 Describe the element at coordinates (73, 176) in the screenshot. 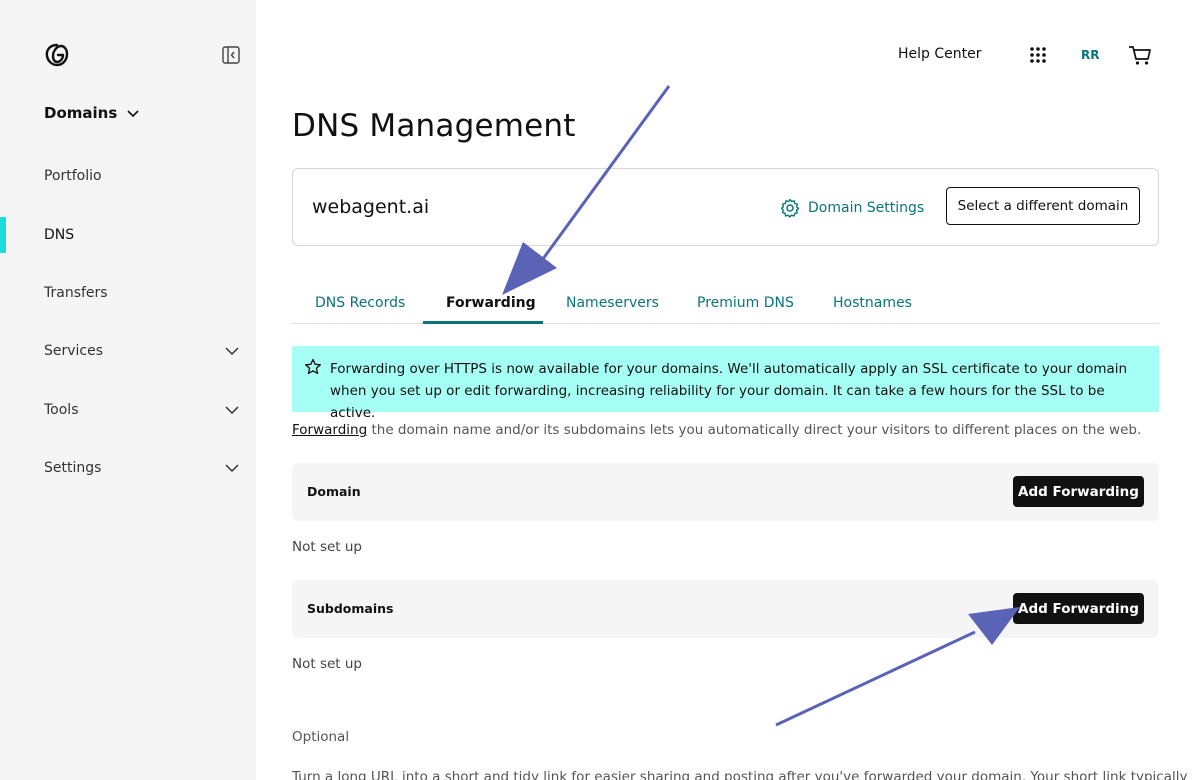

I see `sidebar-item-label: Portfolio` at that location.